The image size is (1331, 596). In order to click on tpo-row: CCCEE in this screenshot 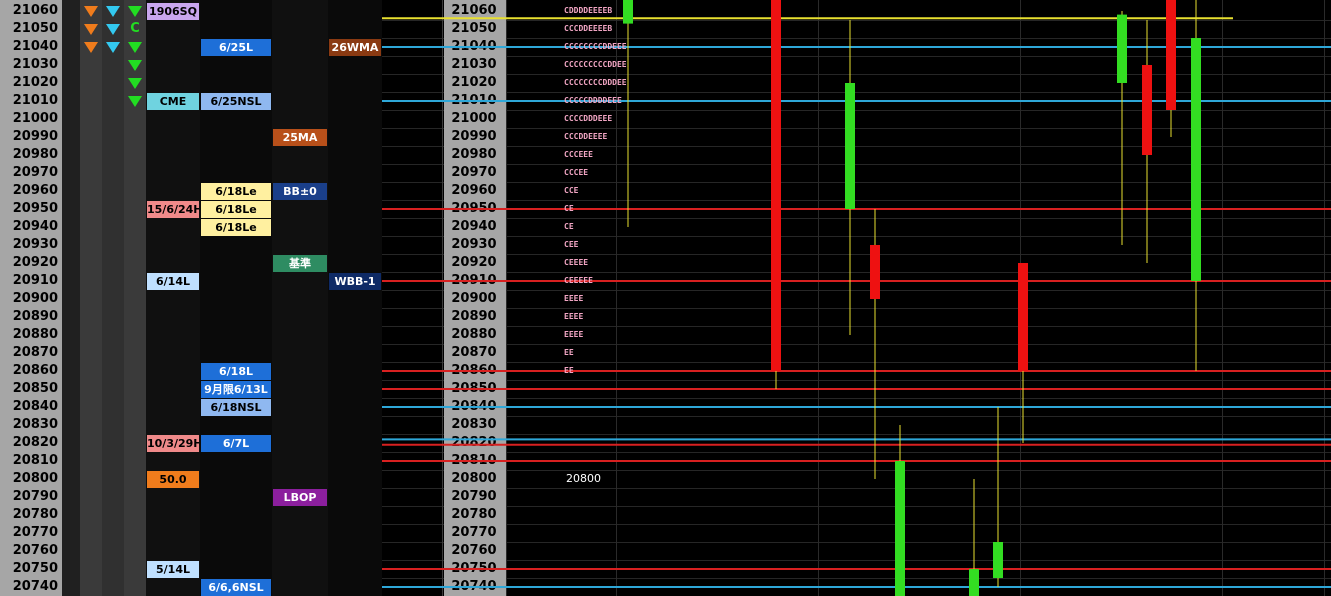, I will do `click(576, 172)`.